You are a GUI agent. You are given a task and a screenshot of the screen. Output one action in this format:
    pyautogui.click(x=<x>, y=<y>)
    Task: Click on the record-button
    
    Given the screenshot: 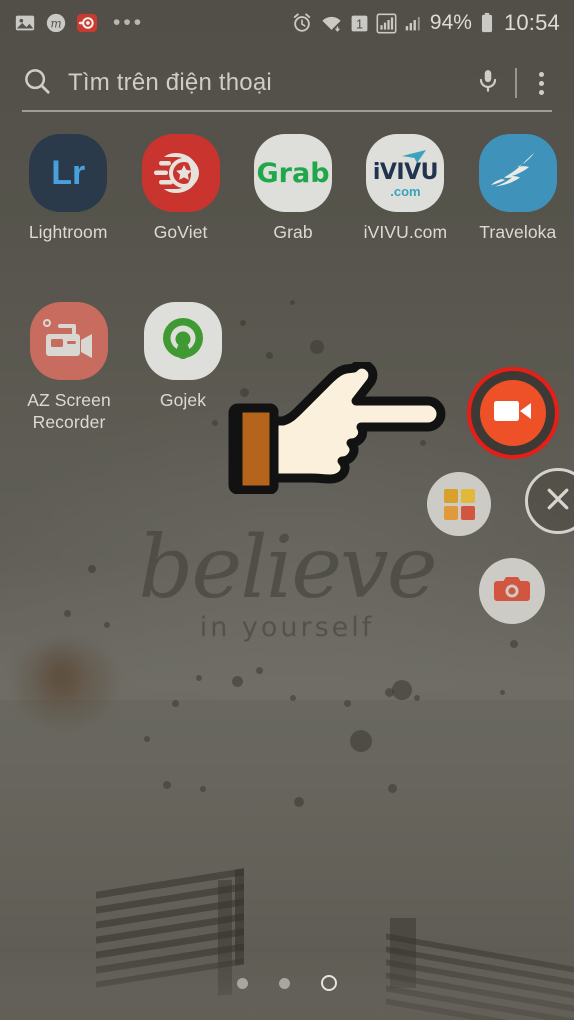 What is the action you would take?
    pyautogui.click(x=513, y=413)
    